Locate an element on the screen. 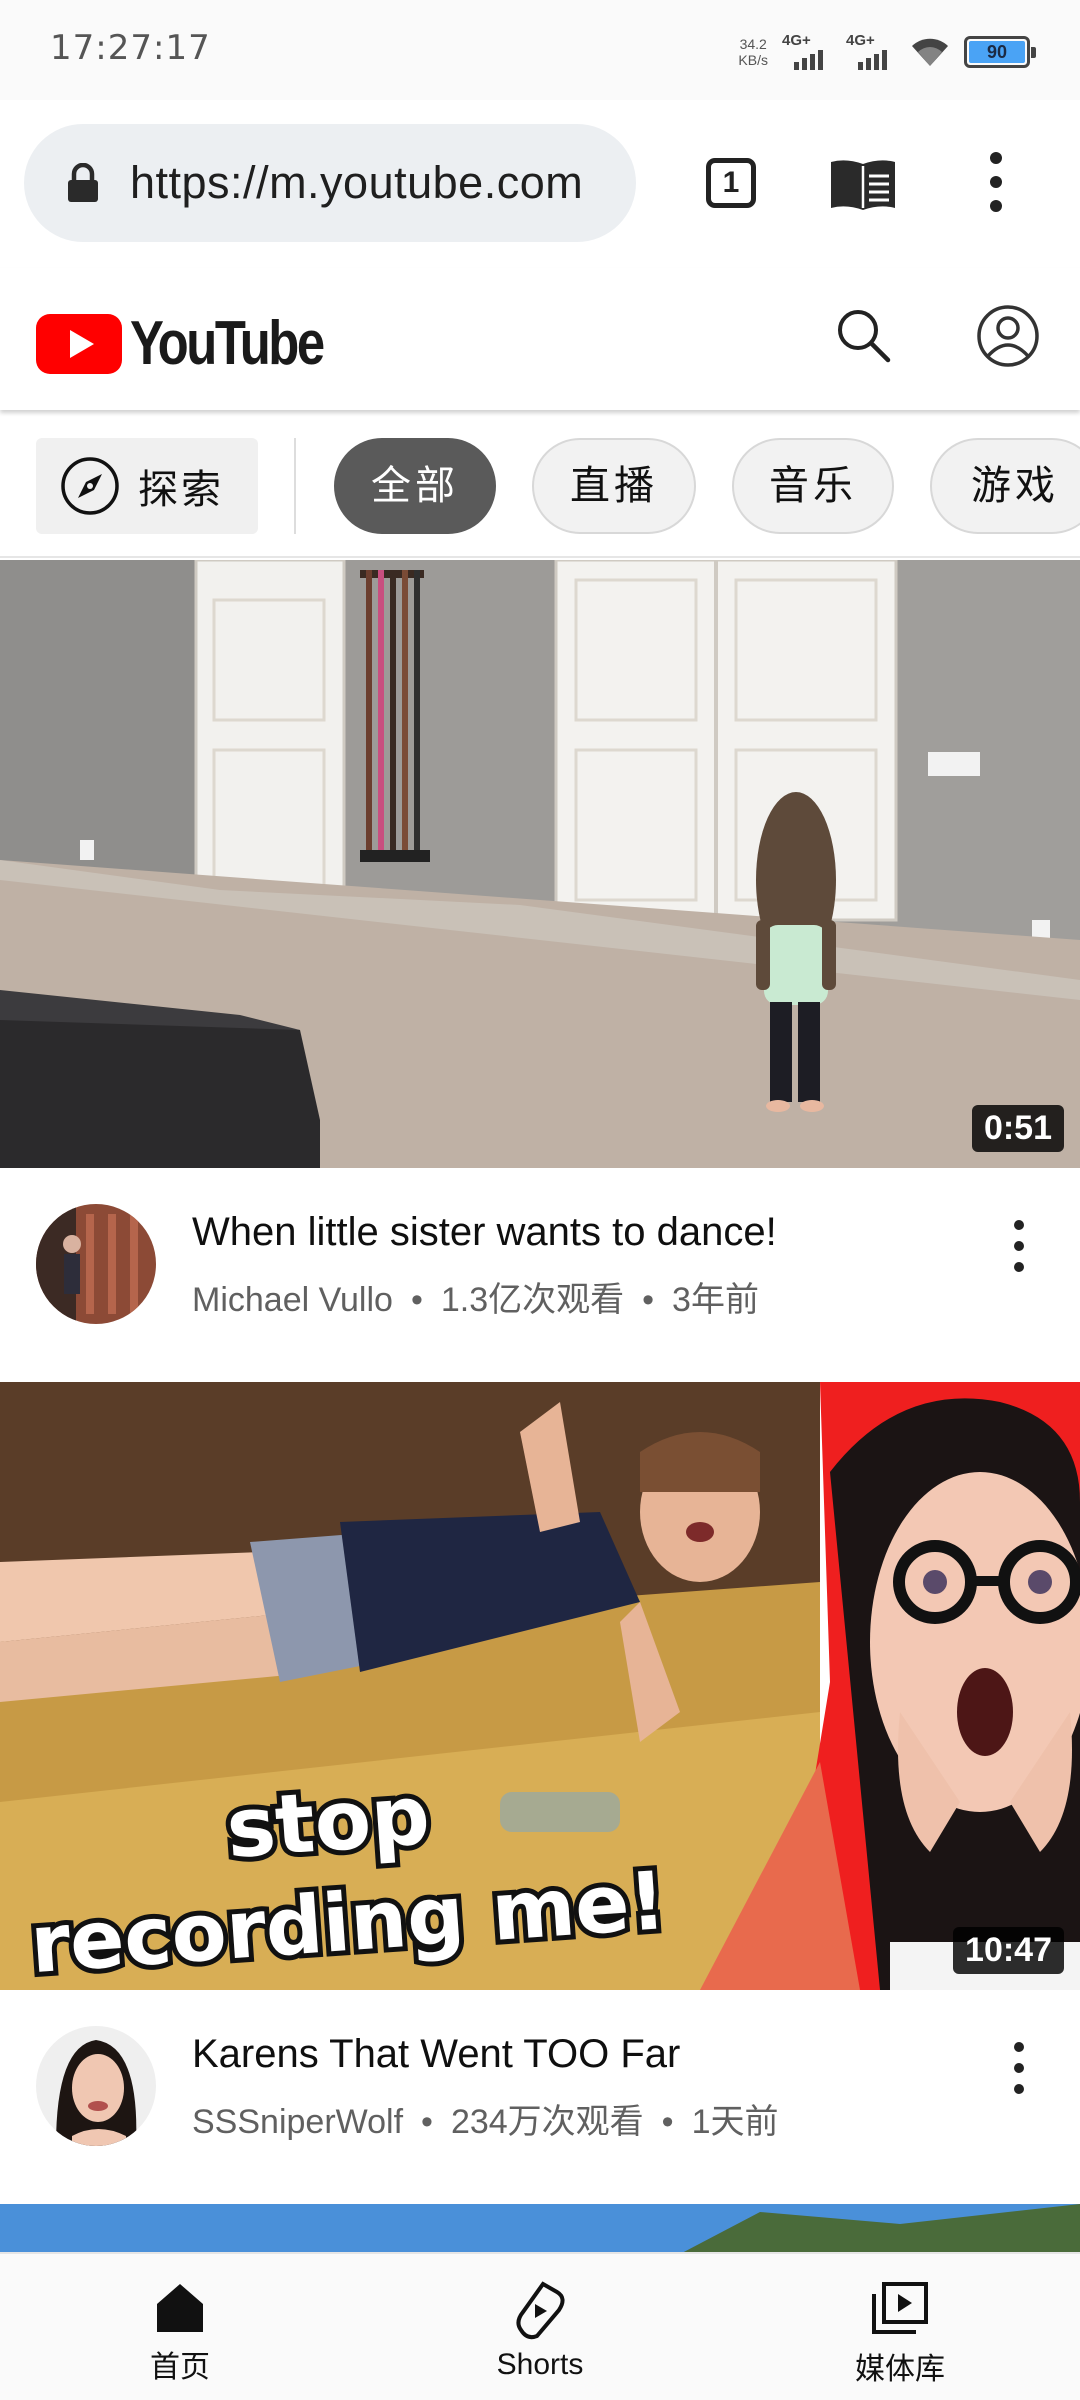  view-count: 1.3亿次观看 is located at coordinates (532, 1300).